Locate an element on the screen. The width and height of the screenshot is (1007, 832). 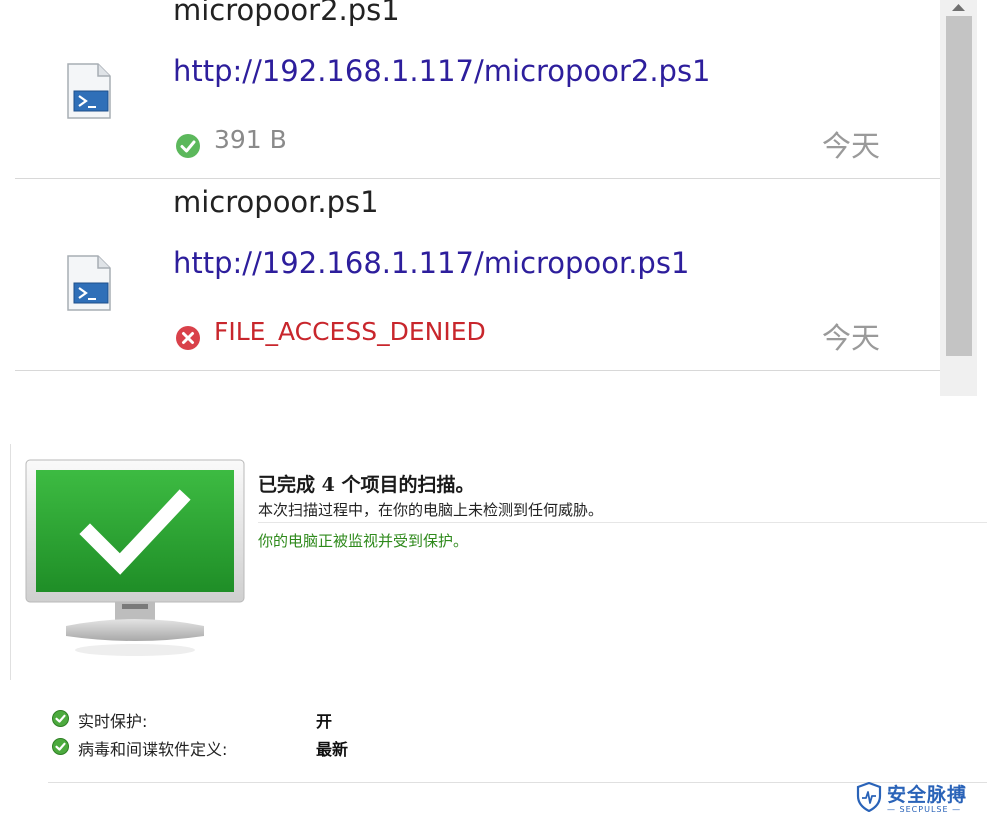
protection-message: 你的电脑正被监视并受到保护。 is located at coordinates (363, 541).